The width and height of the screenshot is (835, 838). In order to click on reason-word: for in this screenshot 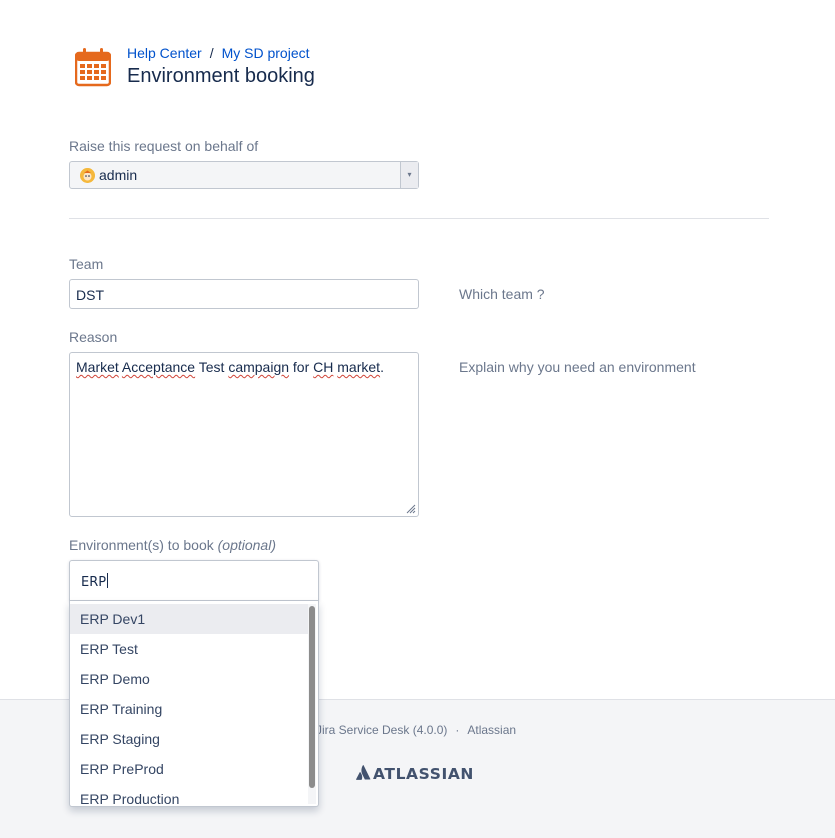, I will do `click(301, 367)`.